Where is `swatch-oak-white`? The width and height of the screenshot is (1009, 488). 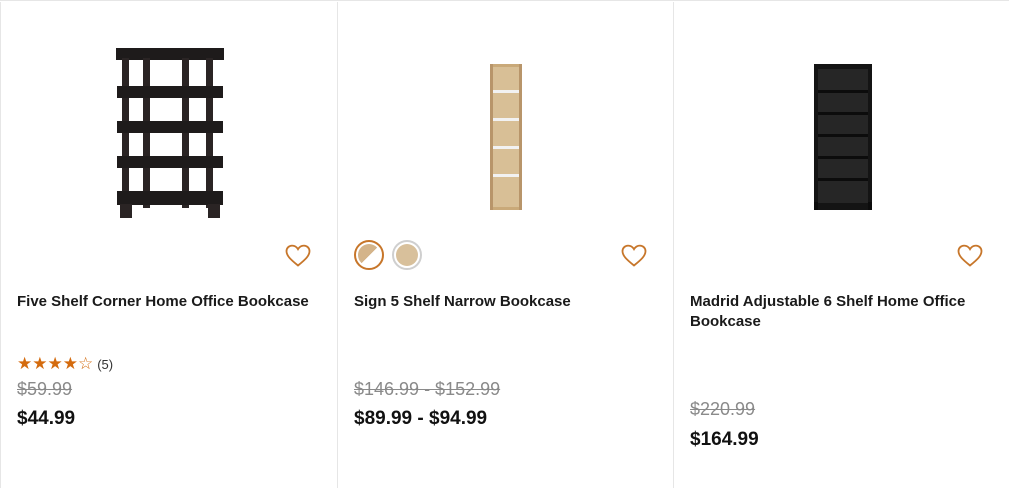
swatch-oak-white is located at coordinates (369, 255).